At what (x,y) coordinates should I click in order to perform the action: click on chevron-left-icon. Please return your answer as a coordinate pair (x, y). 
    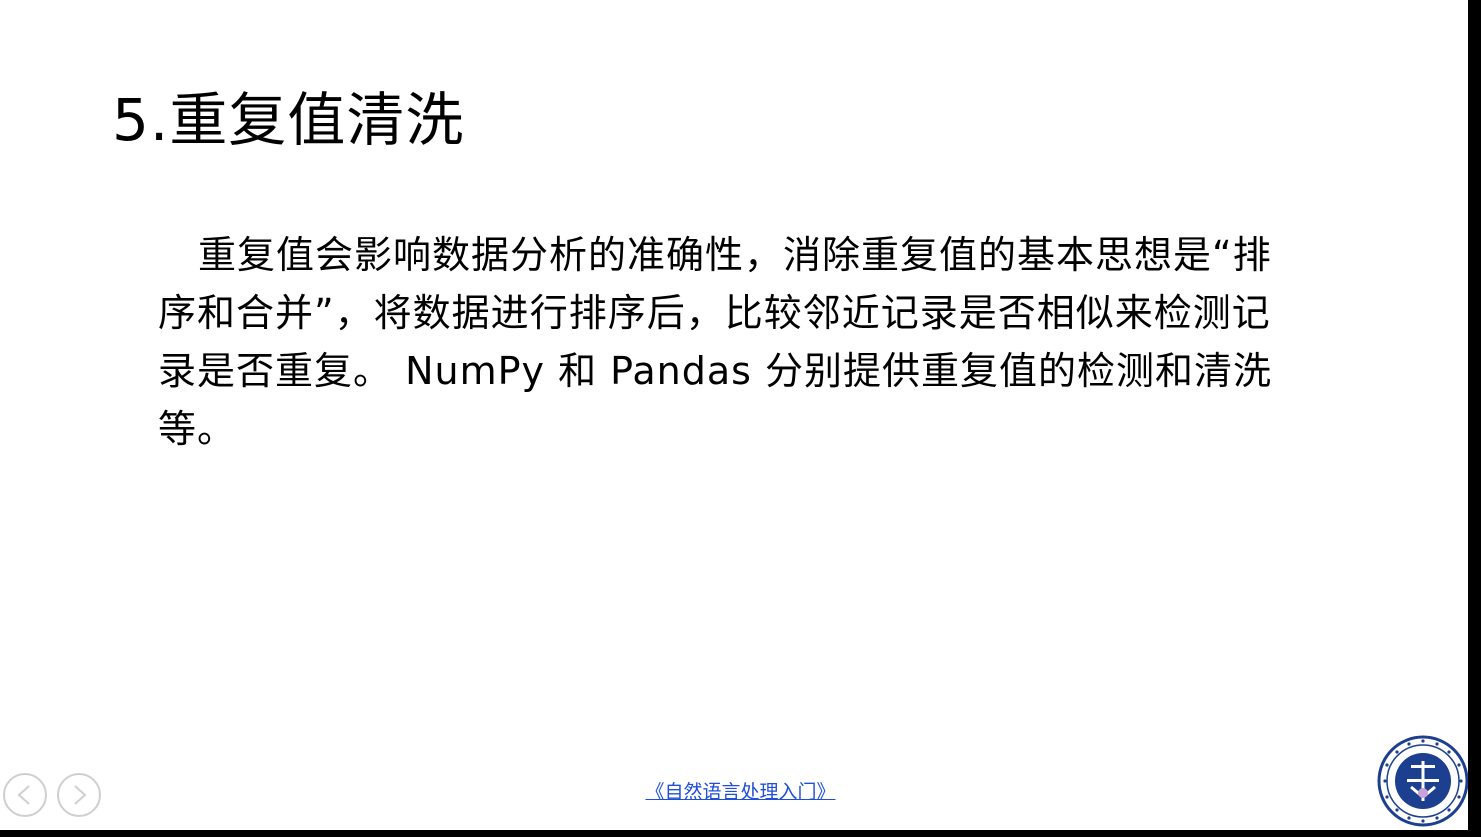
    Looking at the image, I should click on (23, 795).